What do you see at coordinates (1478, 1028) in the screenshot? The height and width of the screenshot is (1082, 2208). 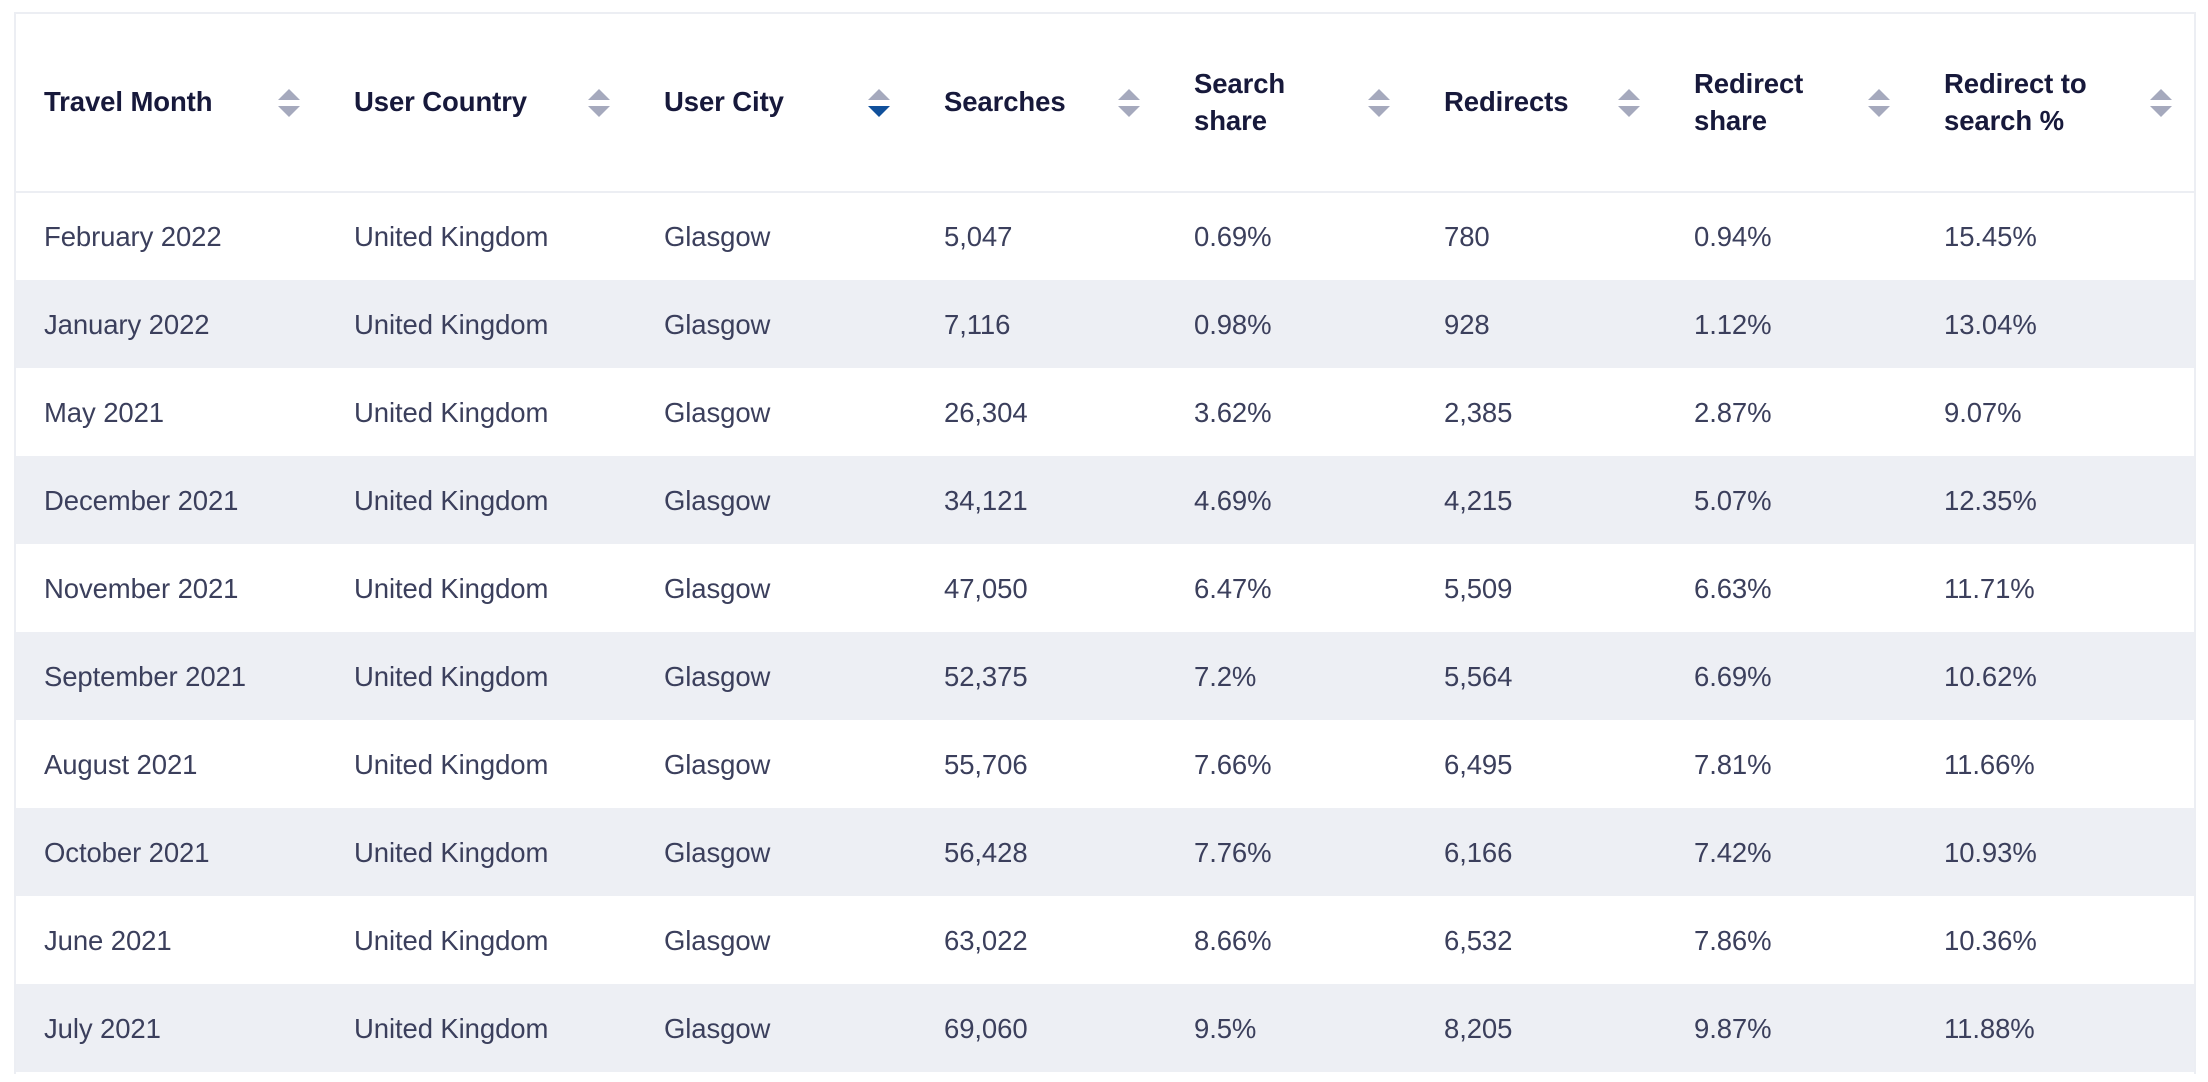 I see `table-cell: 8,205` at bounding box center [1478, 1028].